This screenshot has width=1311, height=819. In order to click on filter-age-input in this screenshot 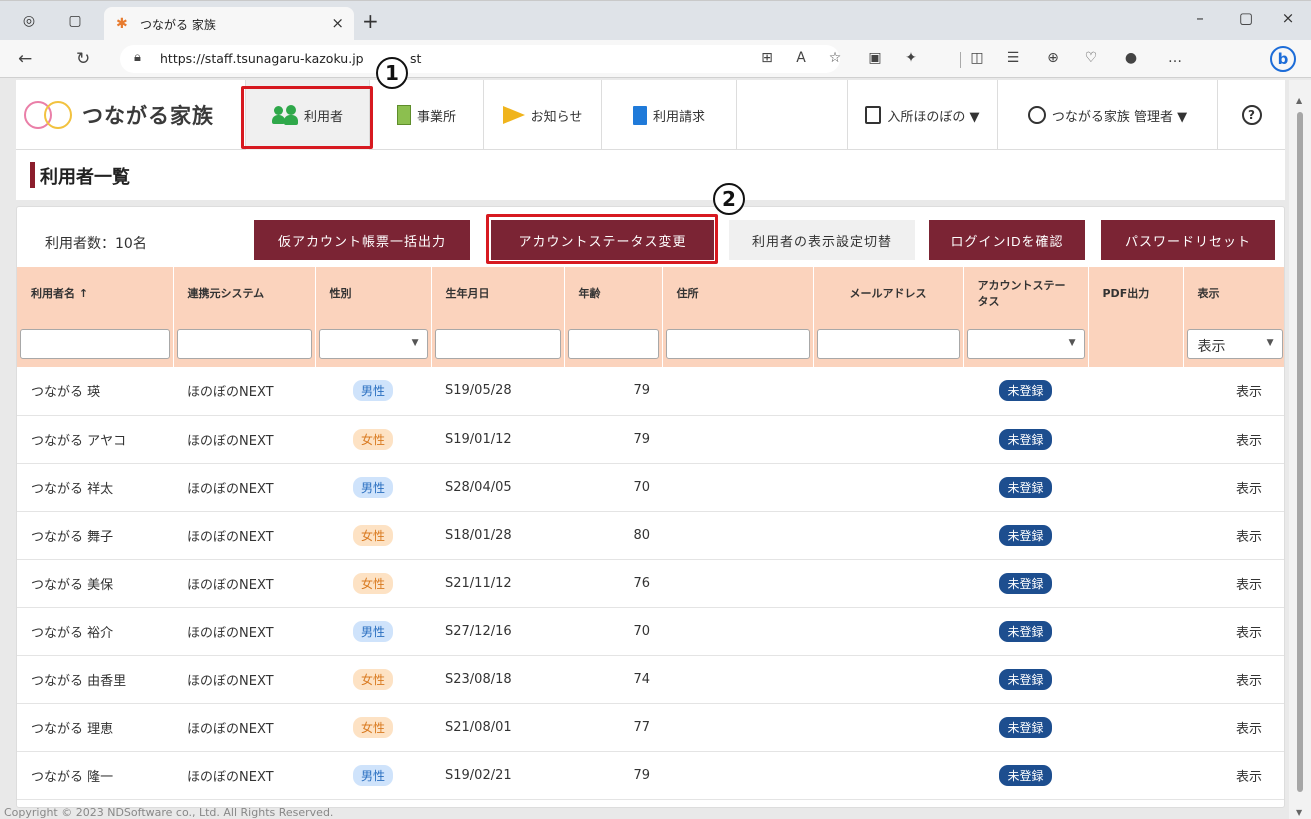, I will do `click(613, 344)`.